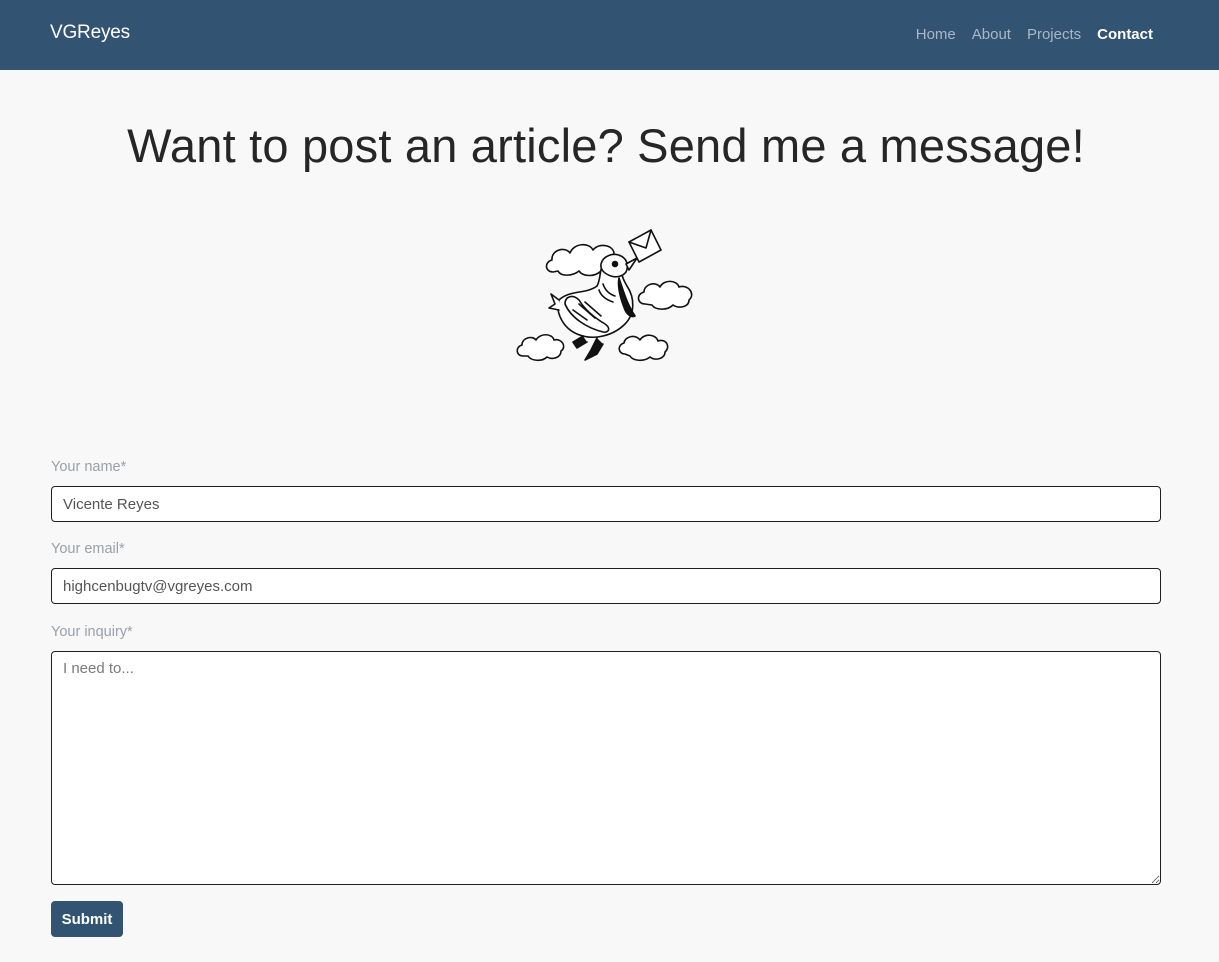 The image size is (1219, 962). Describe the element at coordinates (606, 586) in the screenshot. I see `email-input` at that location.